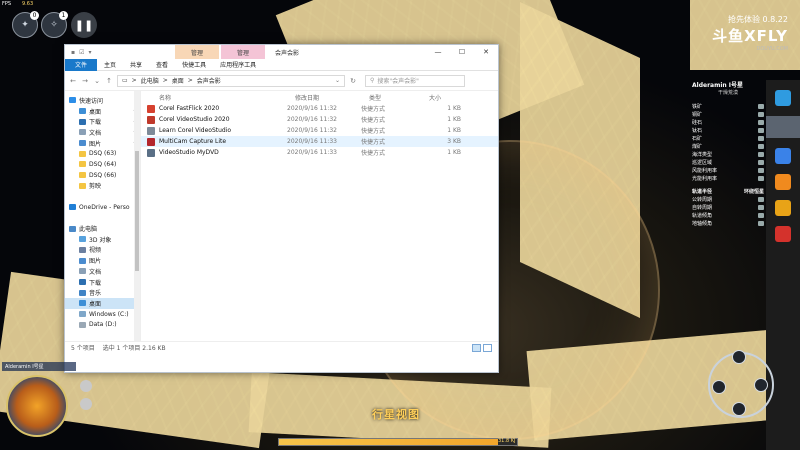 The width and height of the screenshot is (800, 450). What do you see at coordinates (197, 52) in the screenshot?
I see `tab-manage-shortcut: 管理` at bounding box center [197, 52].